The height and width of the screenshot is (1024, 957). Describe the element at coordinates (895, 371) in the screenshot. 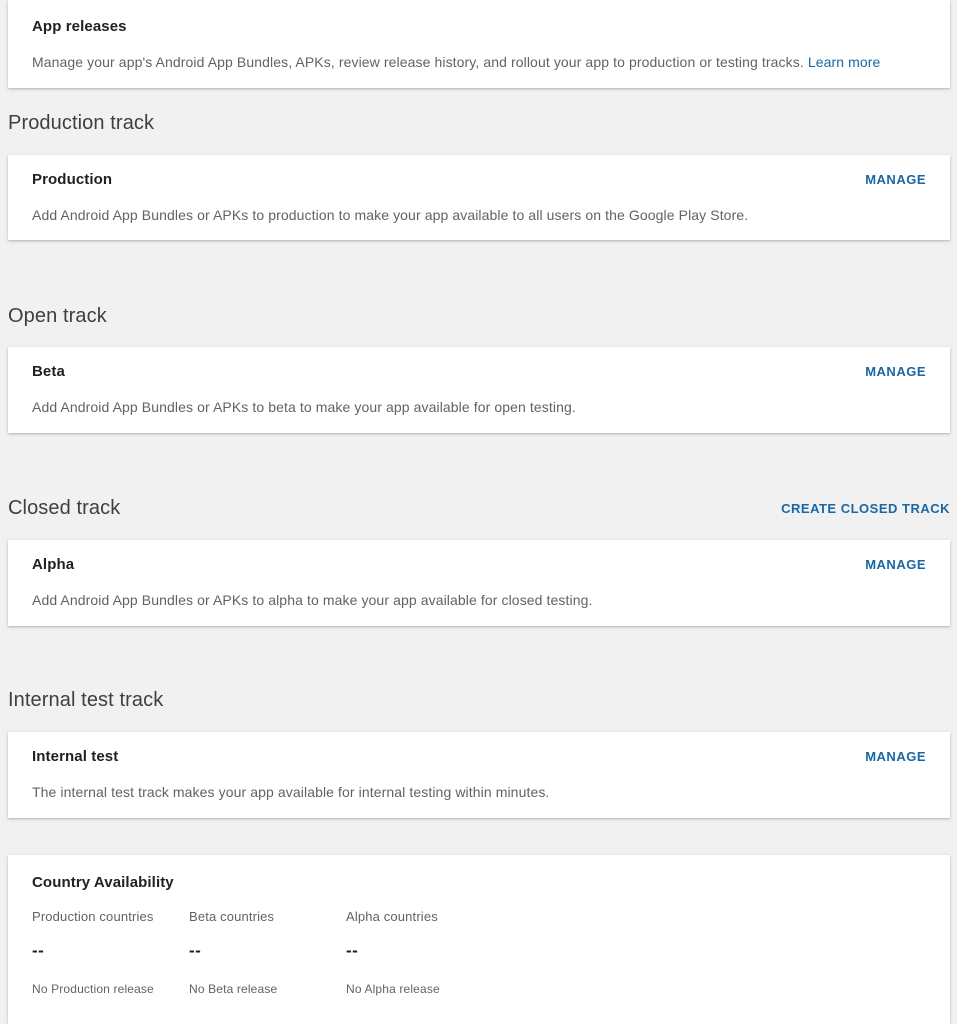

I see `manage-button-beta: MANAGE` at that location.